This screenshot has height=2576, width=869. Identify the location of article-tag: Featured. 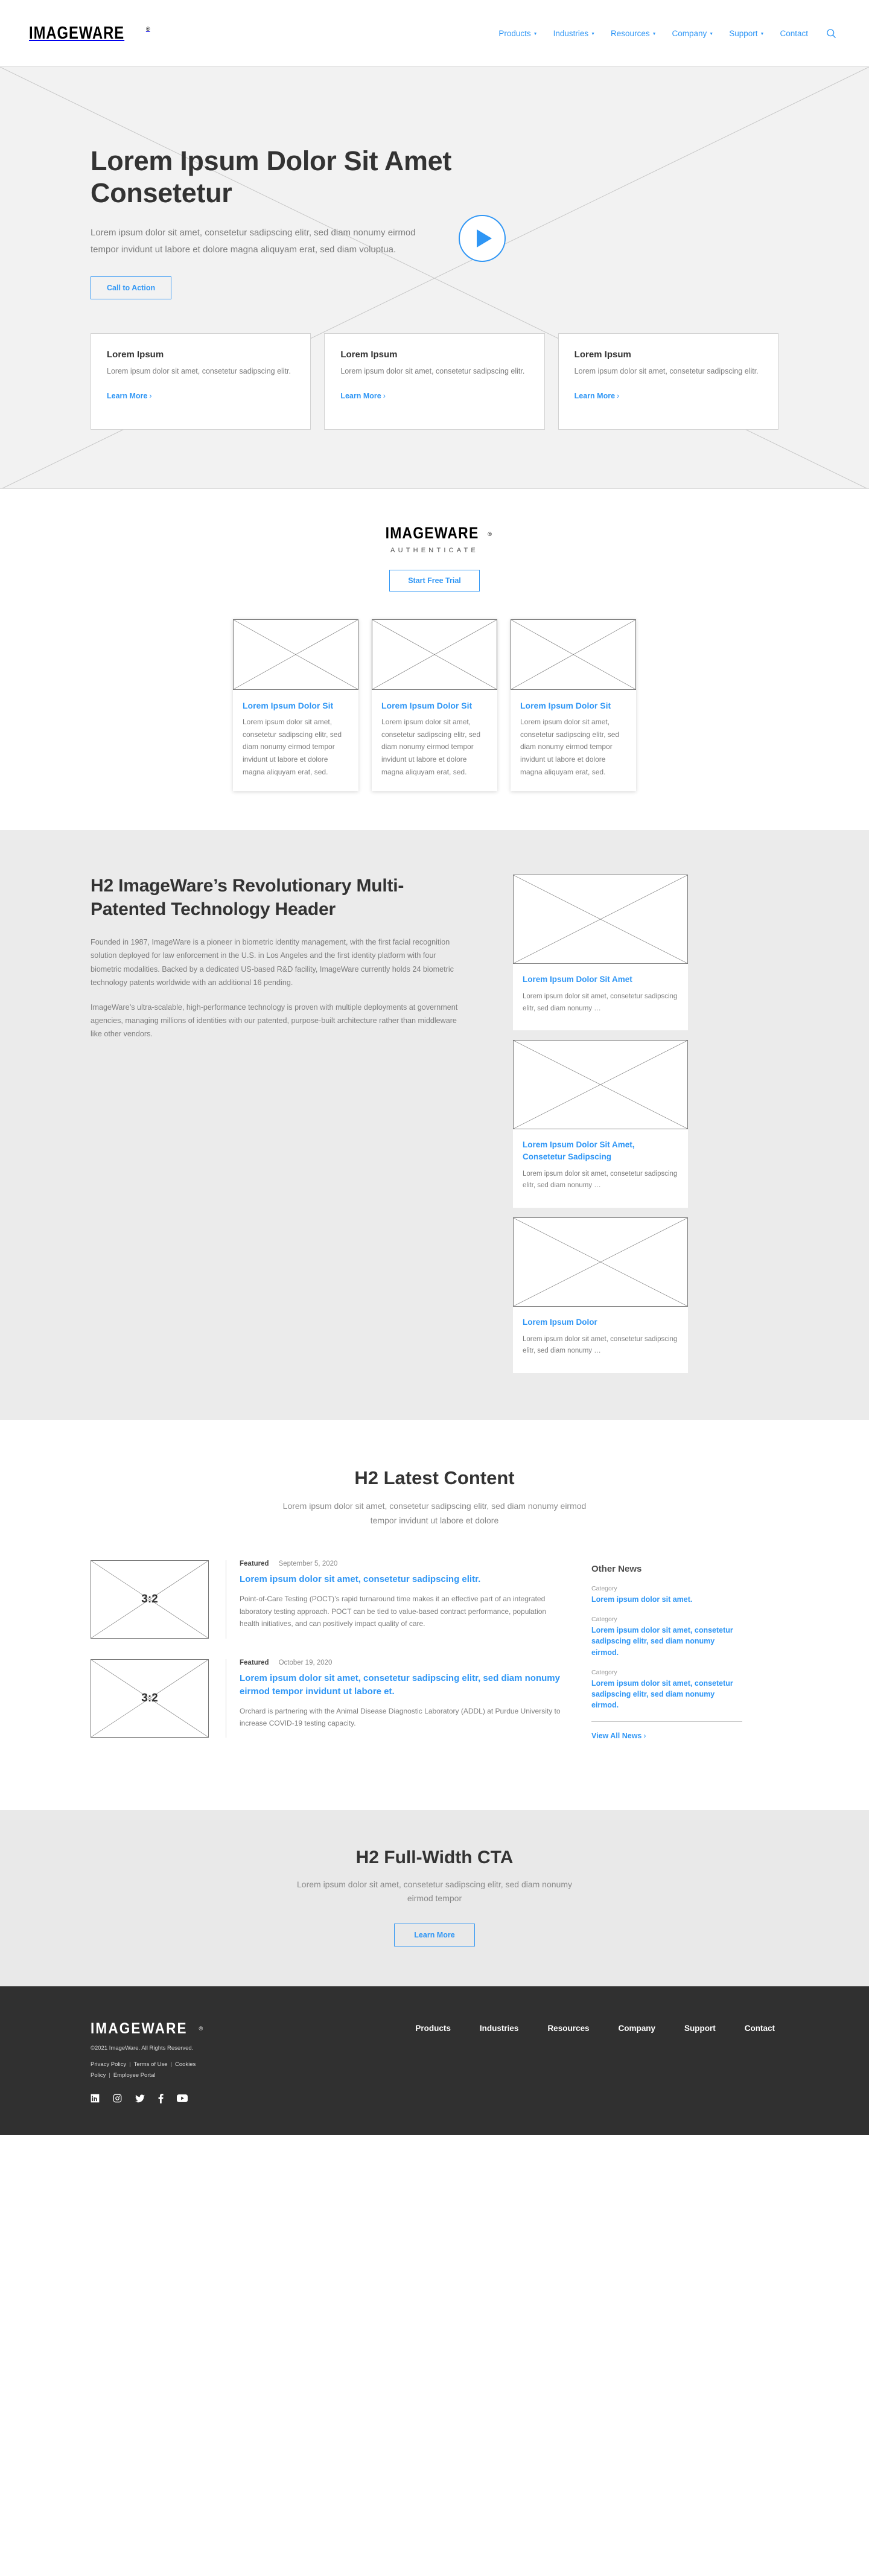
(254, 1663).